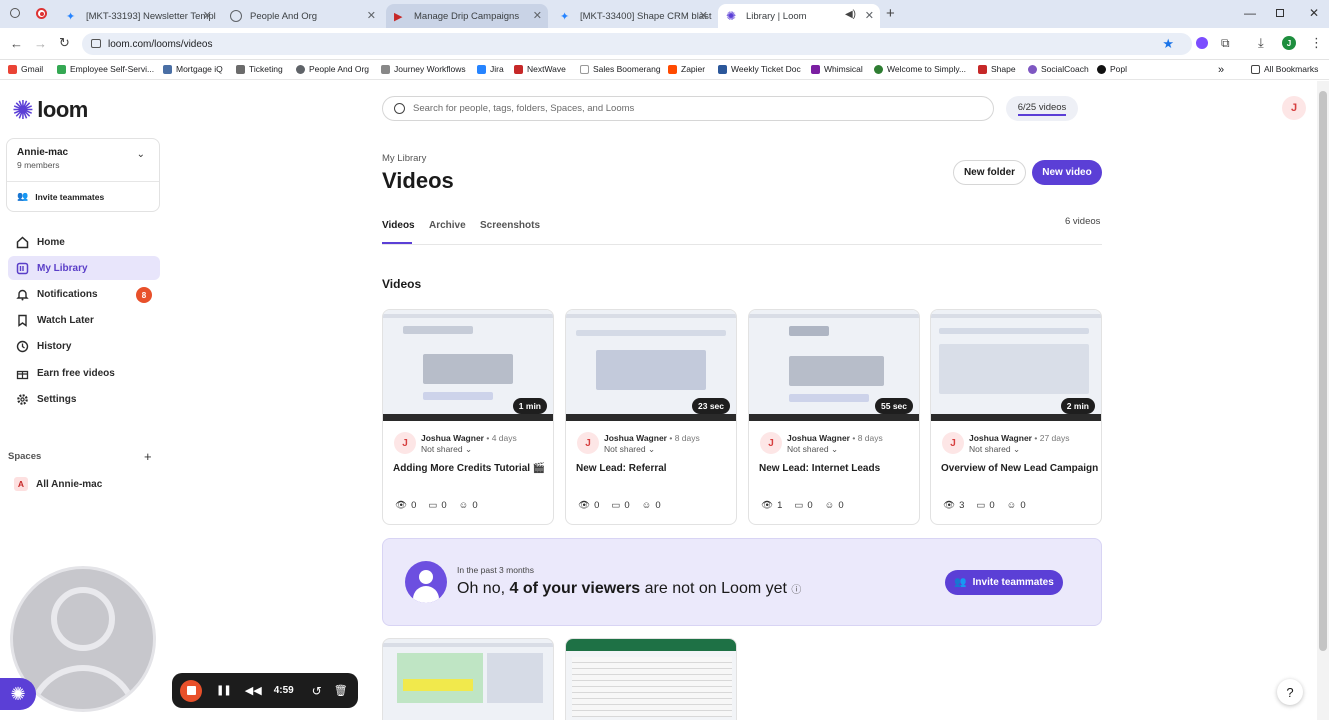 The height and width of the screenshot is (720, 1329). Describe the element at coordinates (1112, 69) in the screenshot. I see `bookmark-item: Popl` at that location.